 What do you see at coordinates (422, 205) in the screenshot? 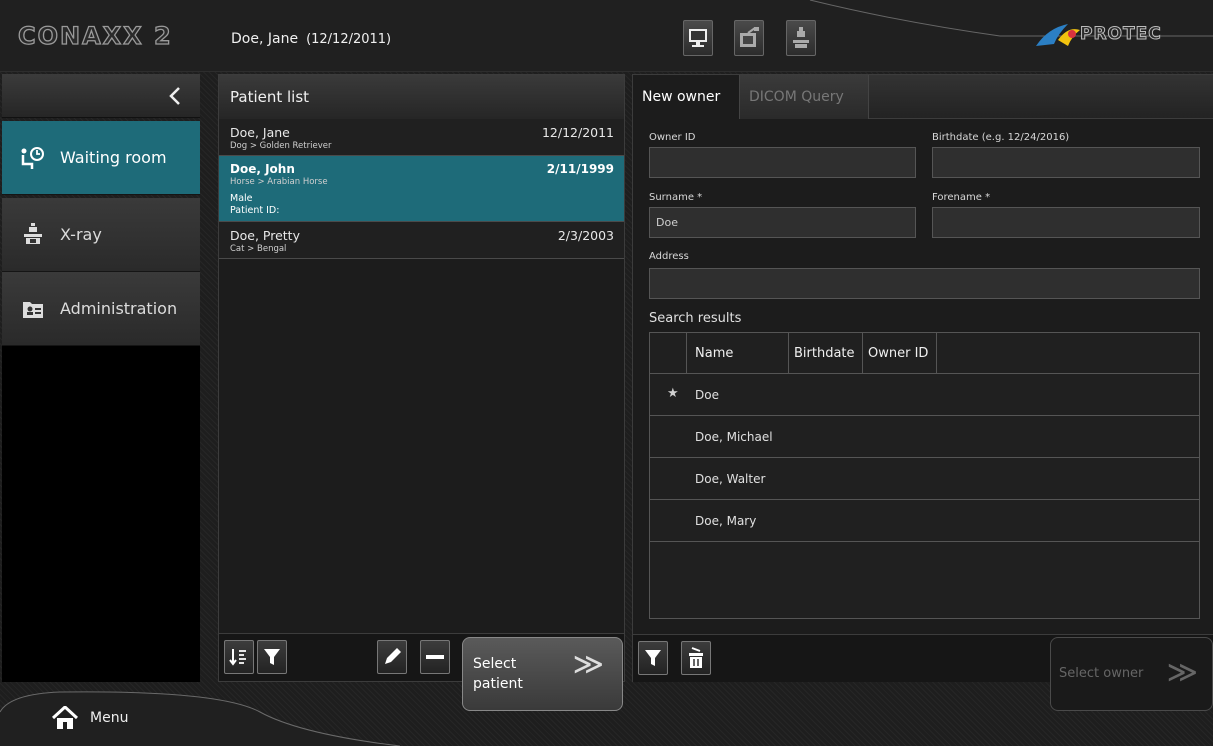
I see `patient-details: Male Patient ID:` at bounding box center [422, 205].